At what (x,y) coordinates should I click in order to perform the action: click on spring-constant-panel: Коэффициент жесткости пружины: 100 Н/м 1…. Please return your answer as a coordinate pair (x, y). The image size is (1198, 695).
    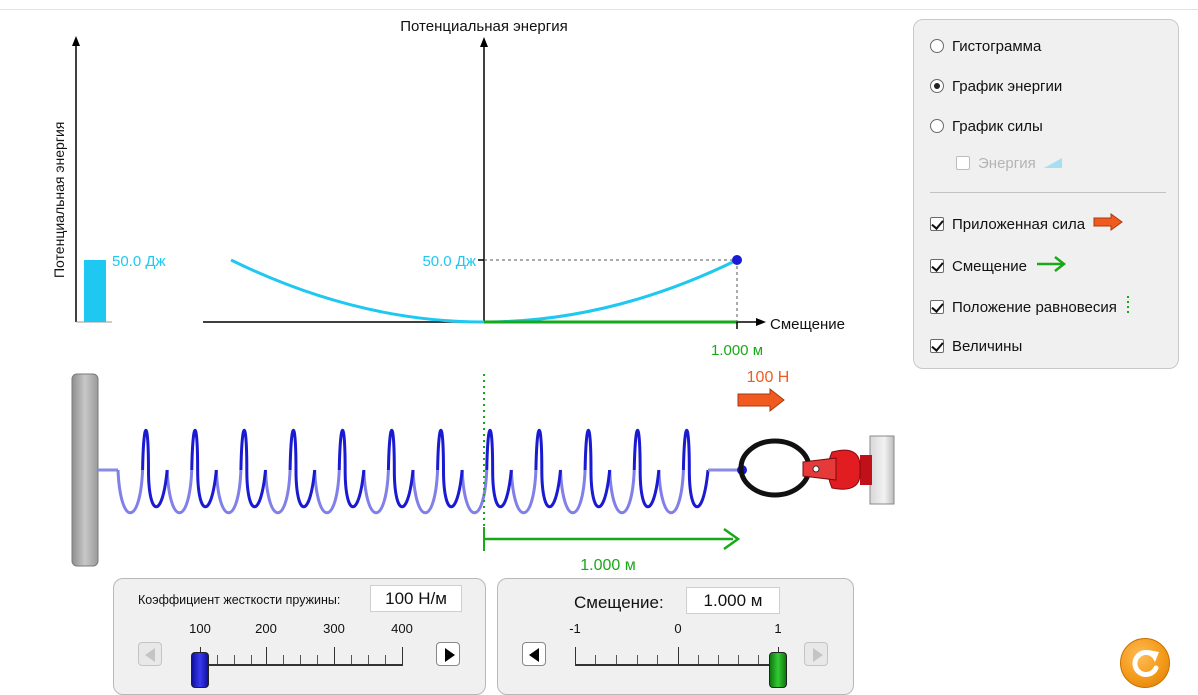
    Looking at the image, I should click on (299, 636).